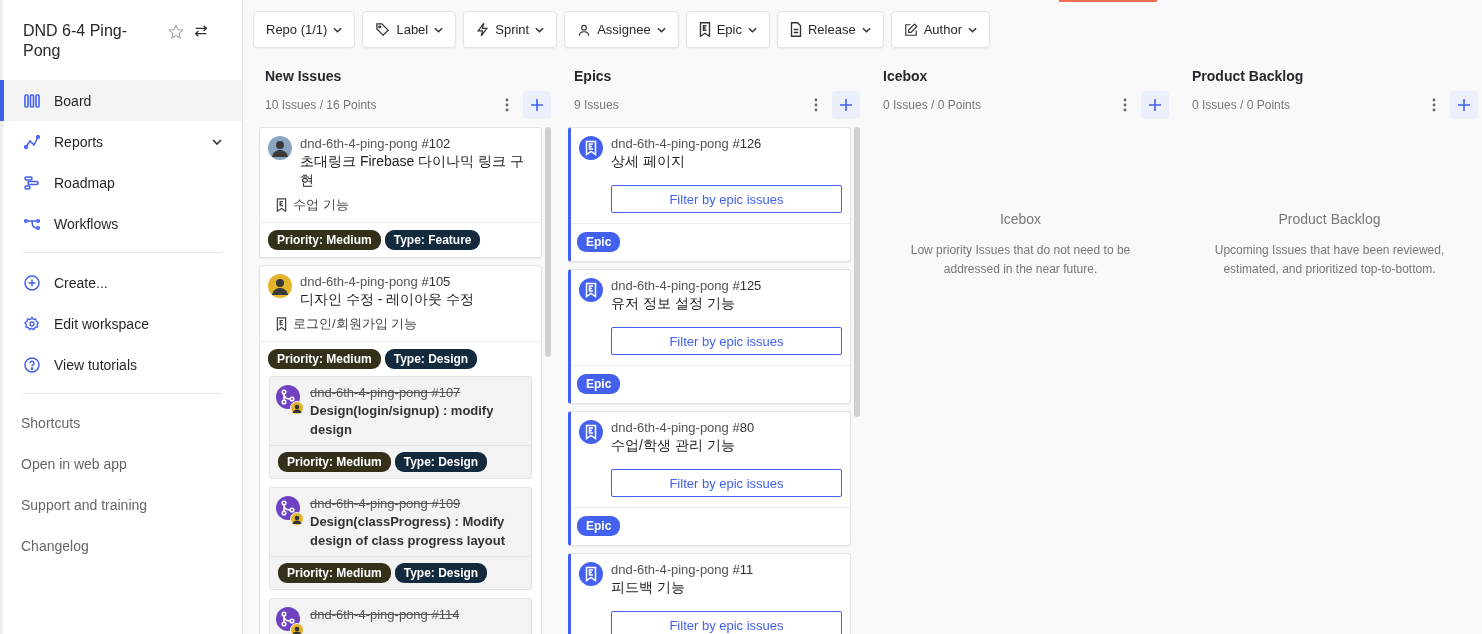 This screenshot has width=1482, height=634. What do you see at coordinates (1248, 77) in the screenshot?
I see `column-title: Product Backlog` at bounding box center [1248, 77].